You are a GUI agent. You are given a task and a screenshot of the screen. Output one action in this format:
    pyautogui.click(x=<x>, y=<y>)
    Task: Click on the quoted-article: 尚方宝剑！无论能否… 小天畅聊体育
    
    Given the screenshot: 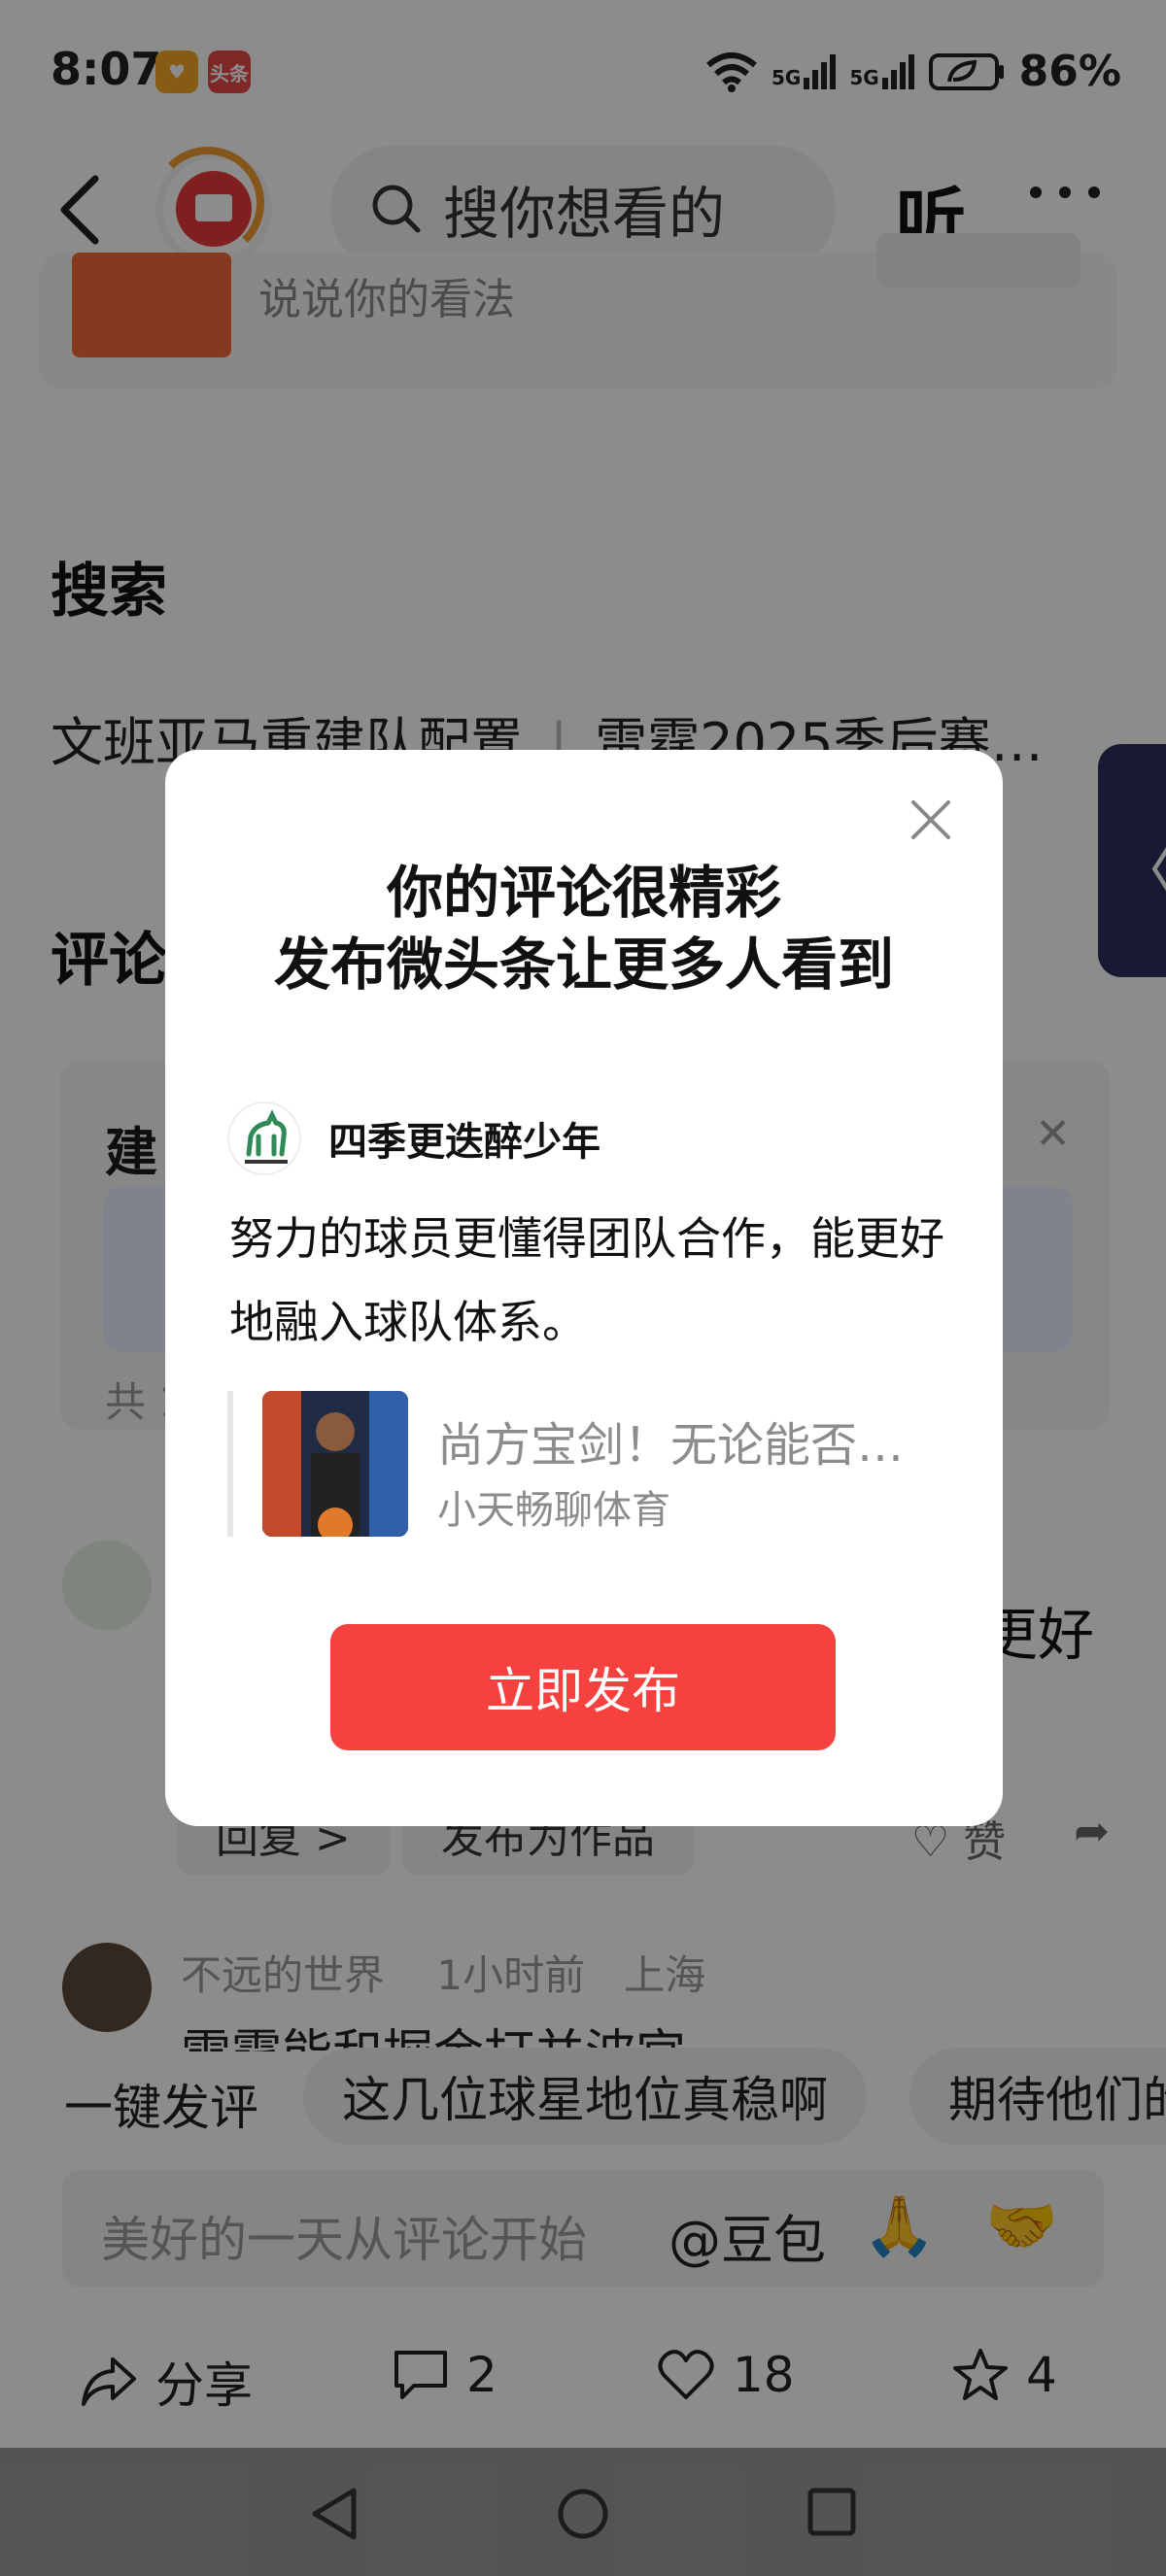 What is the action you would take?
    pyautogui.click(x=586, y=1464)
    